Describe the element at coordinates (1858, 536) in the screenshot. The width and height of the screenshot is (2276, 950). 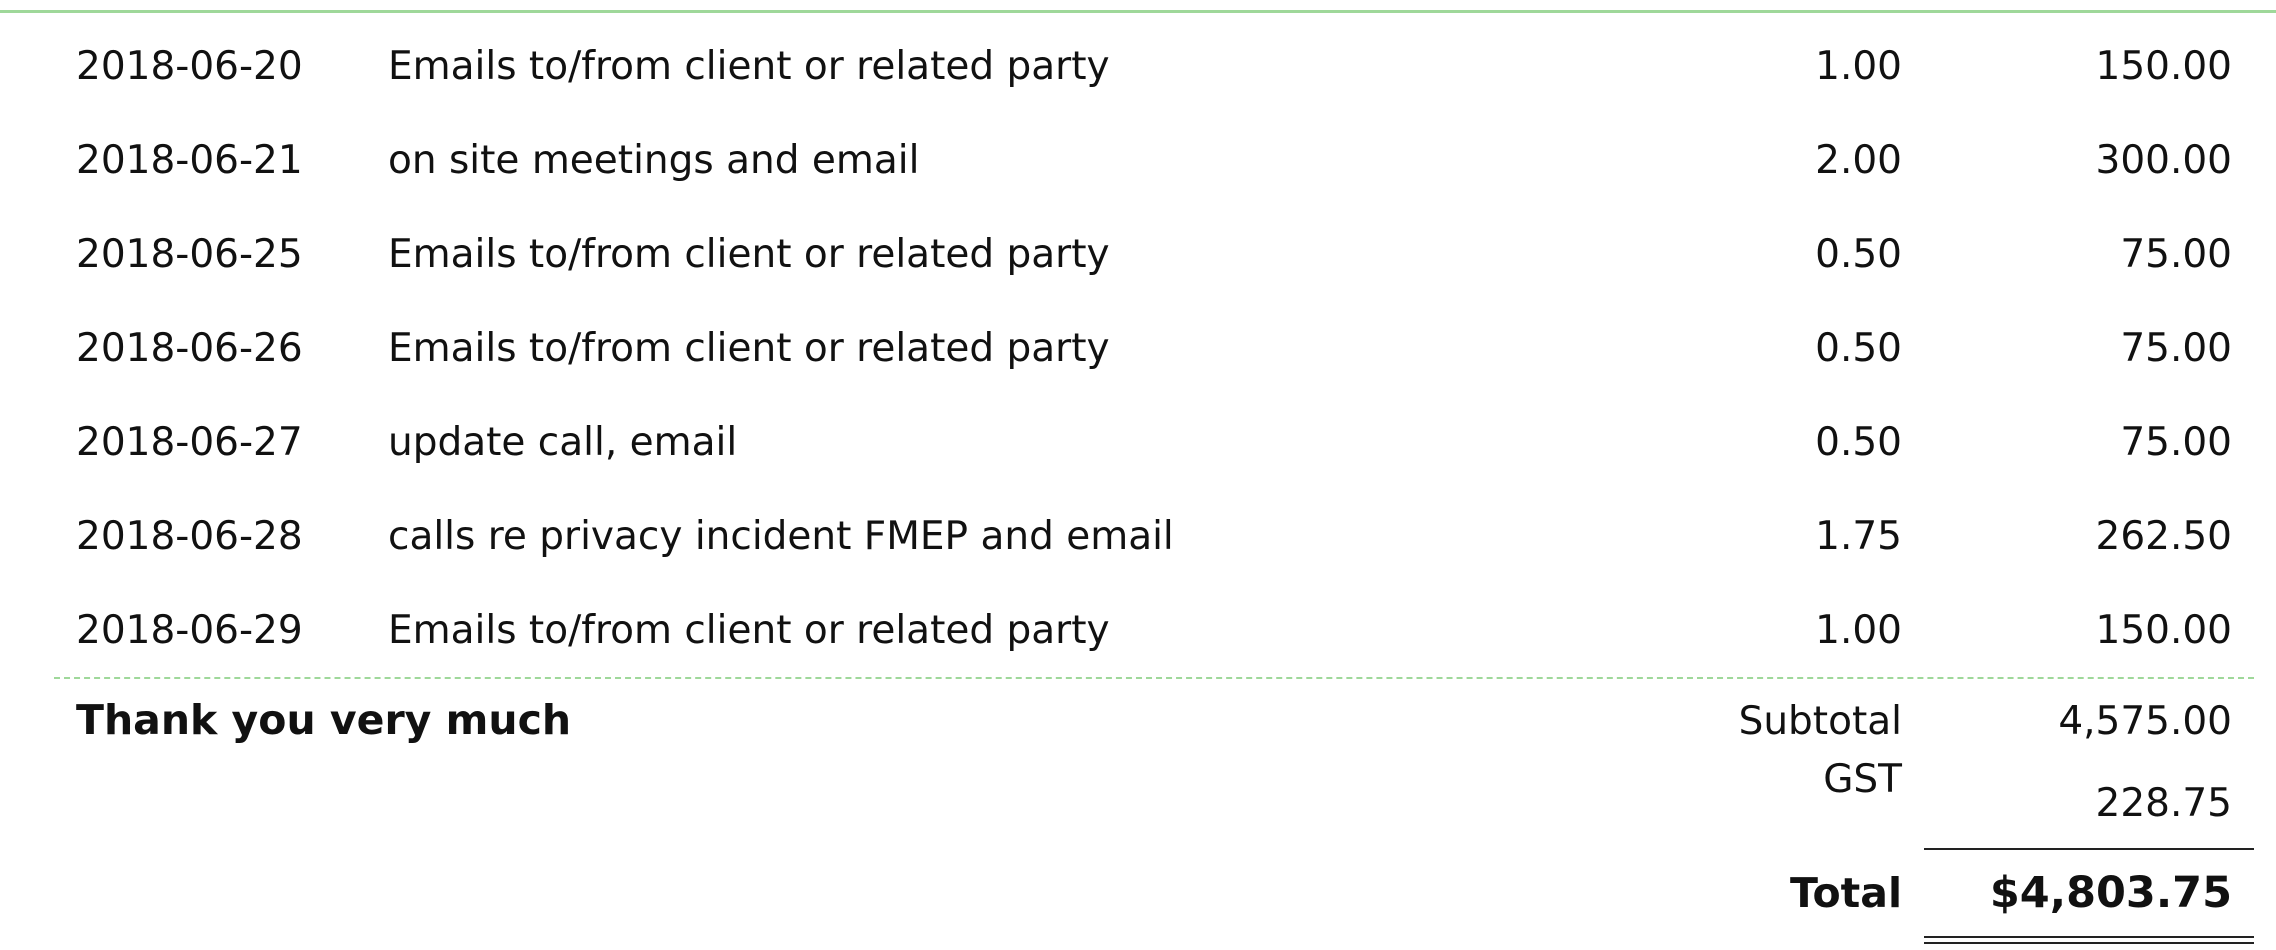
I see `line-hours: 1.75` at that location.